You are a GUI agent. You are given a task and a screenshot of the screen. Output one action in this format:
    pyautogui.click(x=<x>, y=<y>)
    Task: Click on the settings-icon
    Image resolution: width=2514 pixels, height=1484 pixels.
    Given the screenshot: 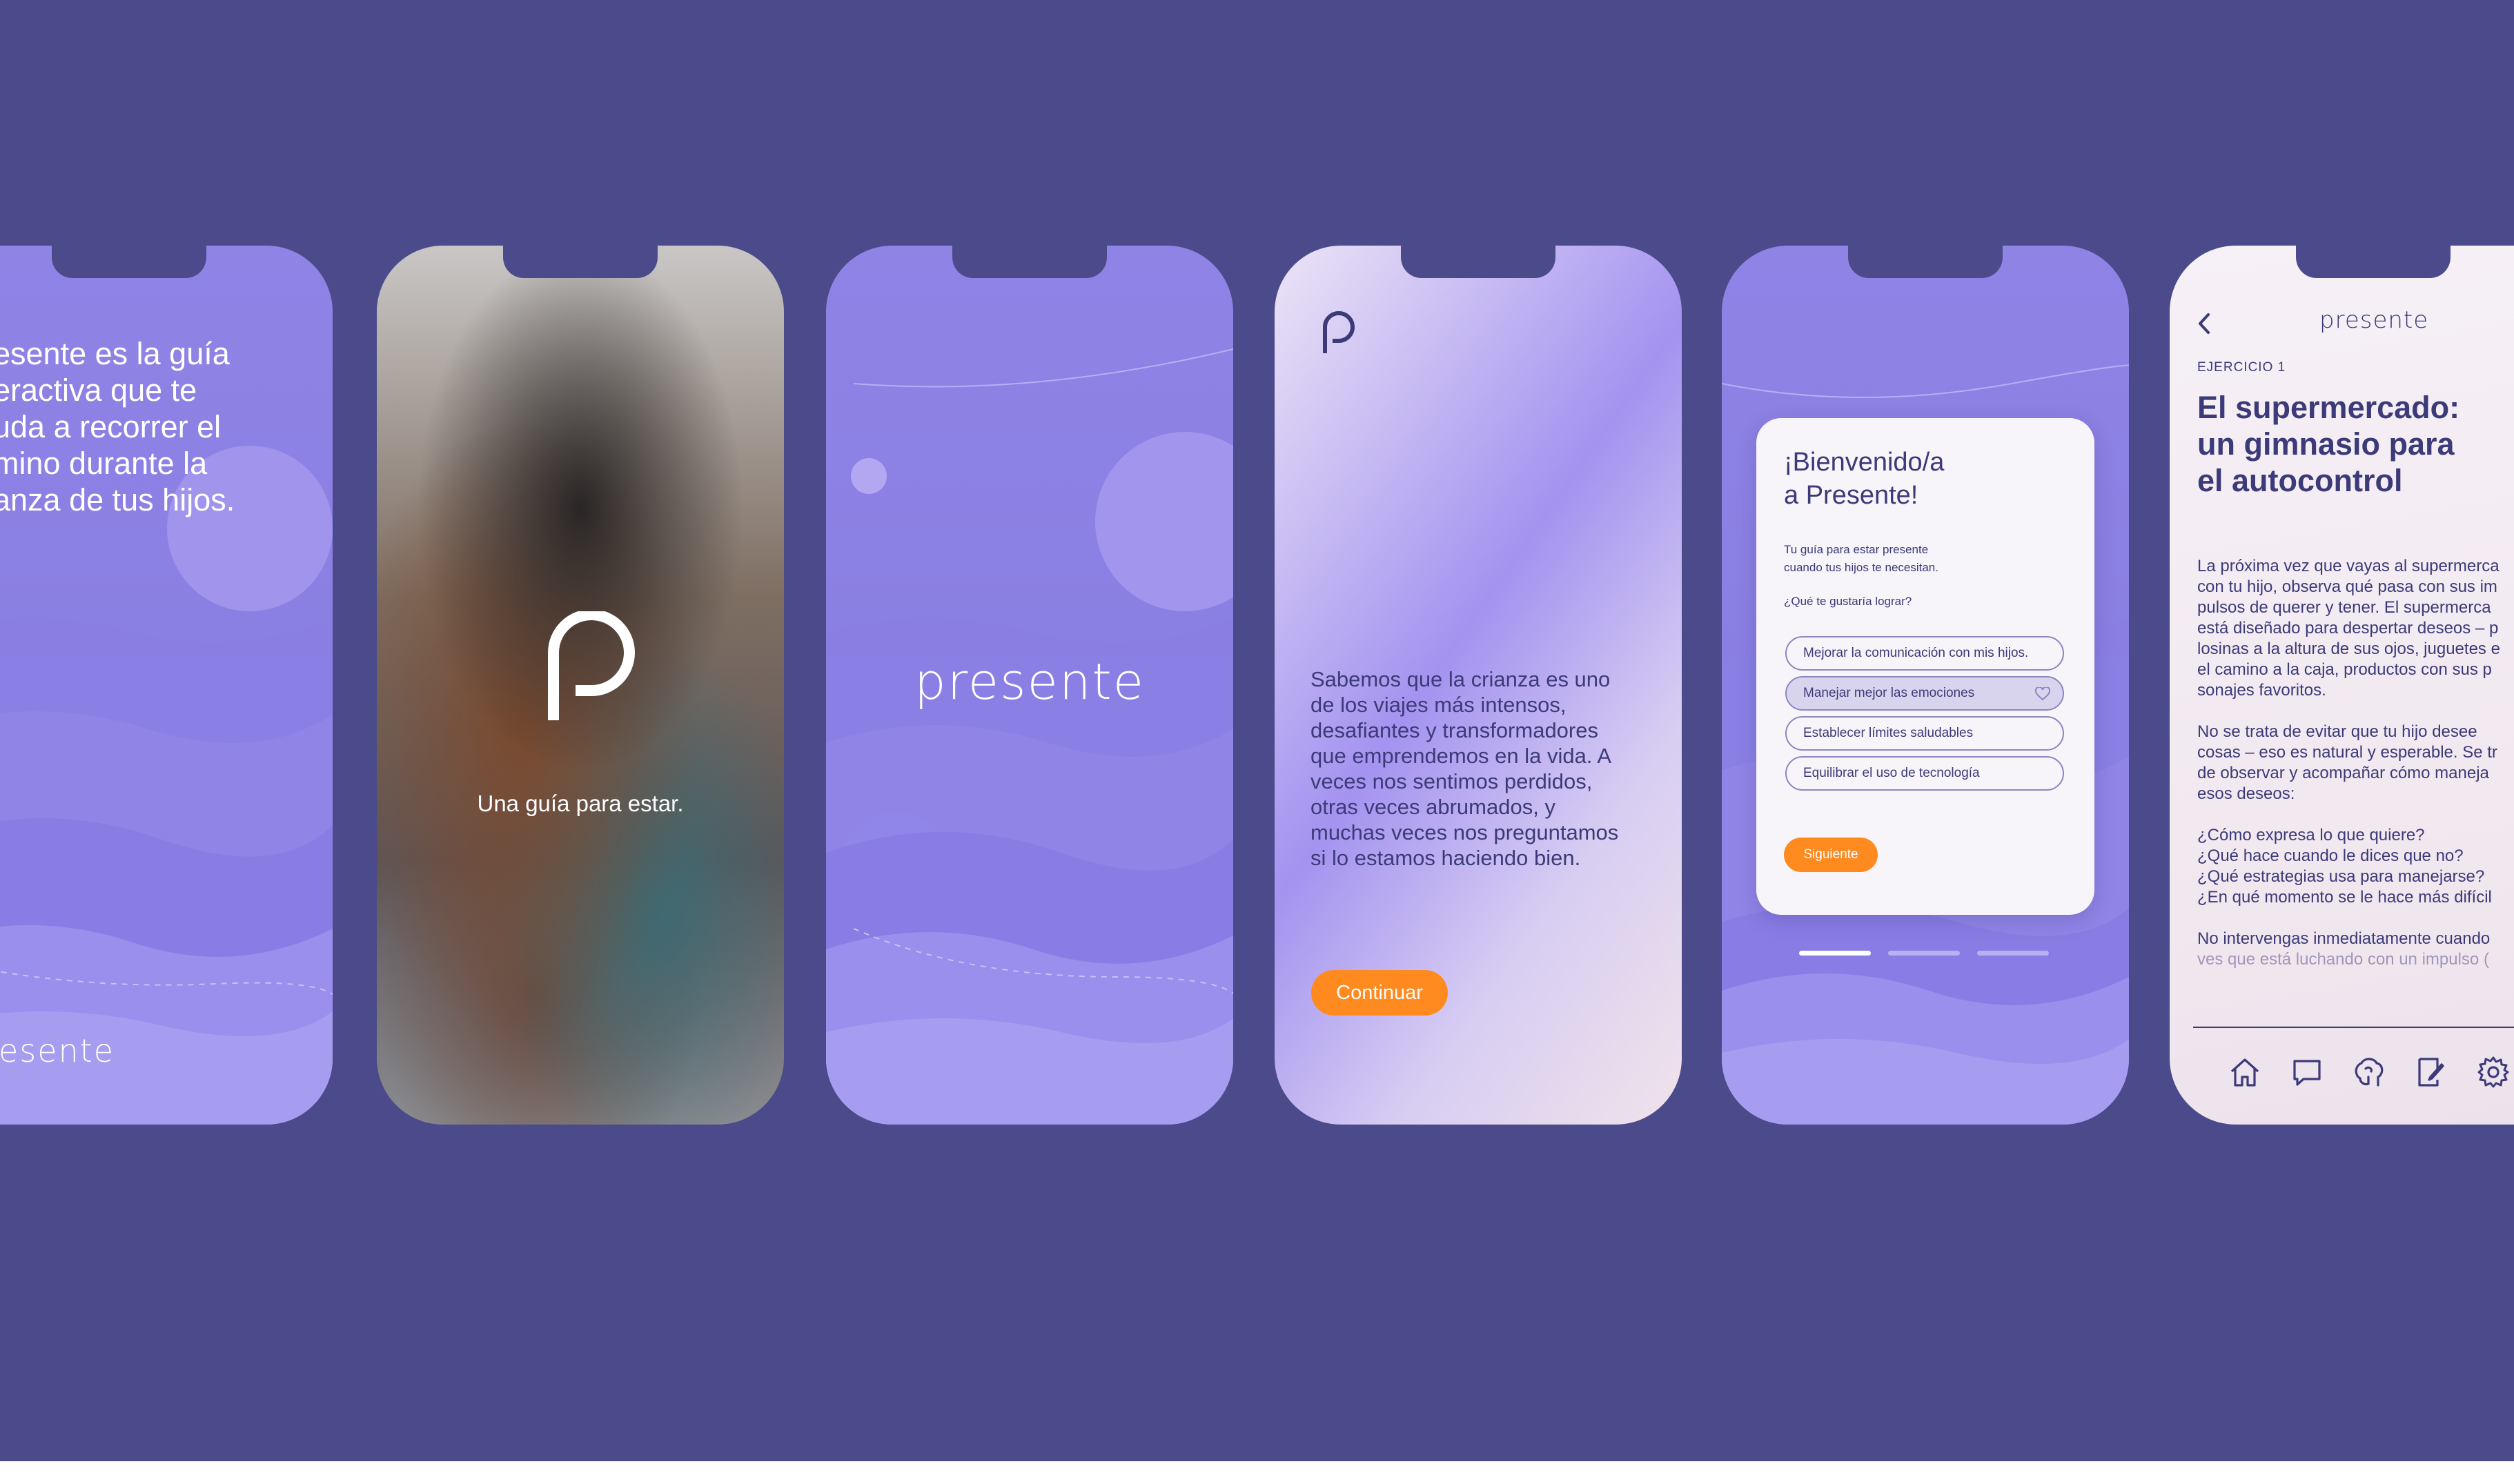 What is the action you would take?
    pyautogui.click(x=2493, y=1072)
    